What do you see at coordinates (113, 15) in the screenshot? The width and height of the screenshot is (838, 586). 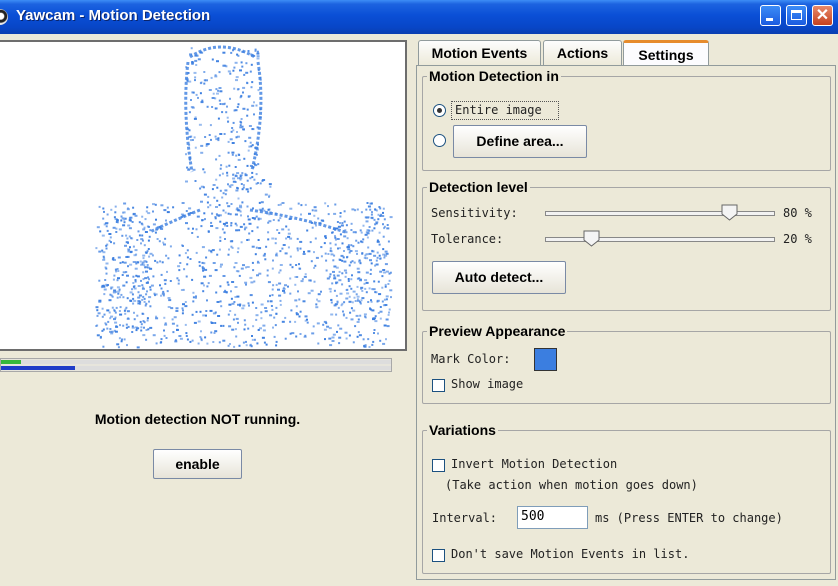 I see `window-title: Yawcam - Motion Detection` at bounding box center [113, 15].